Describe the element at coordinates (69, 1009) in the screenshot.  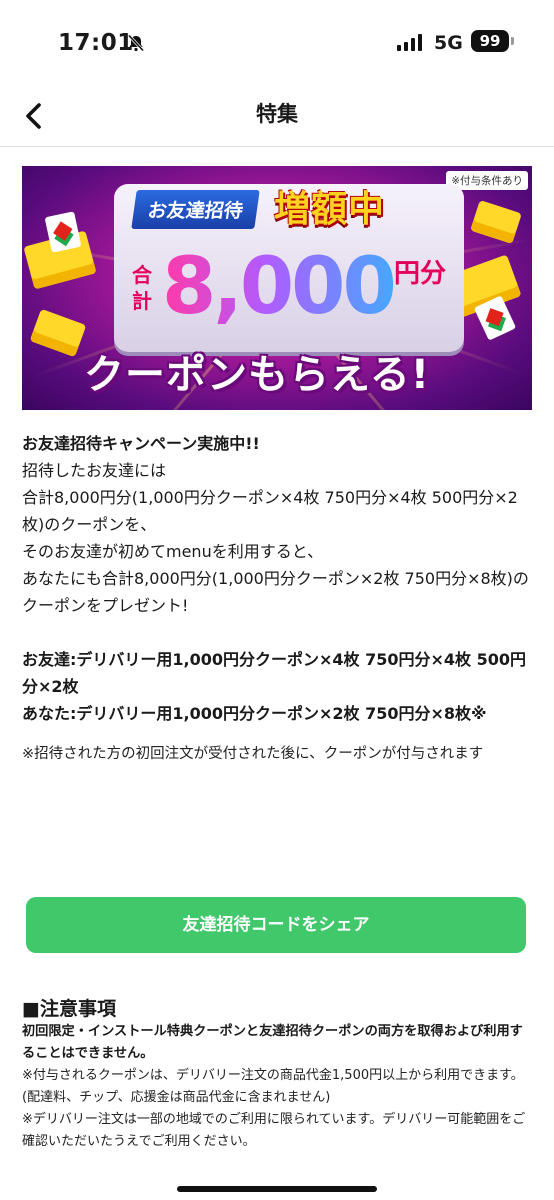
I see `notice-title: ■注意事項` at that location.